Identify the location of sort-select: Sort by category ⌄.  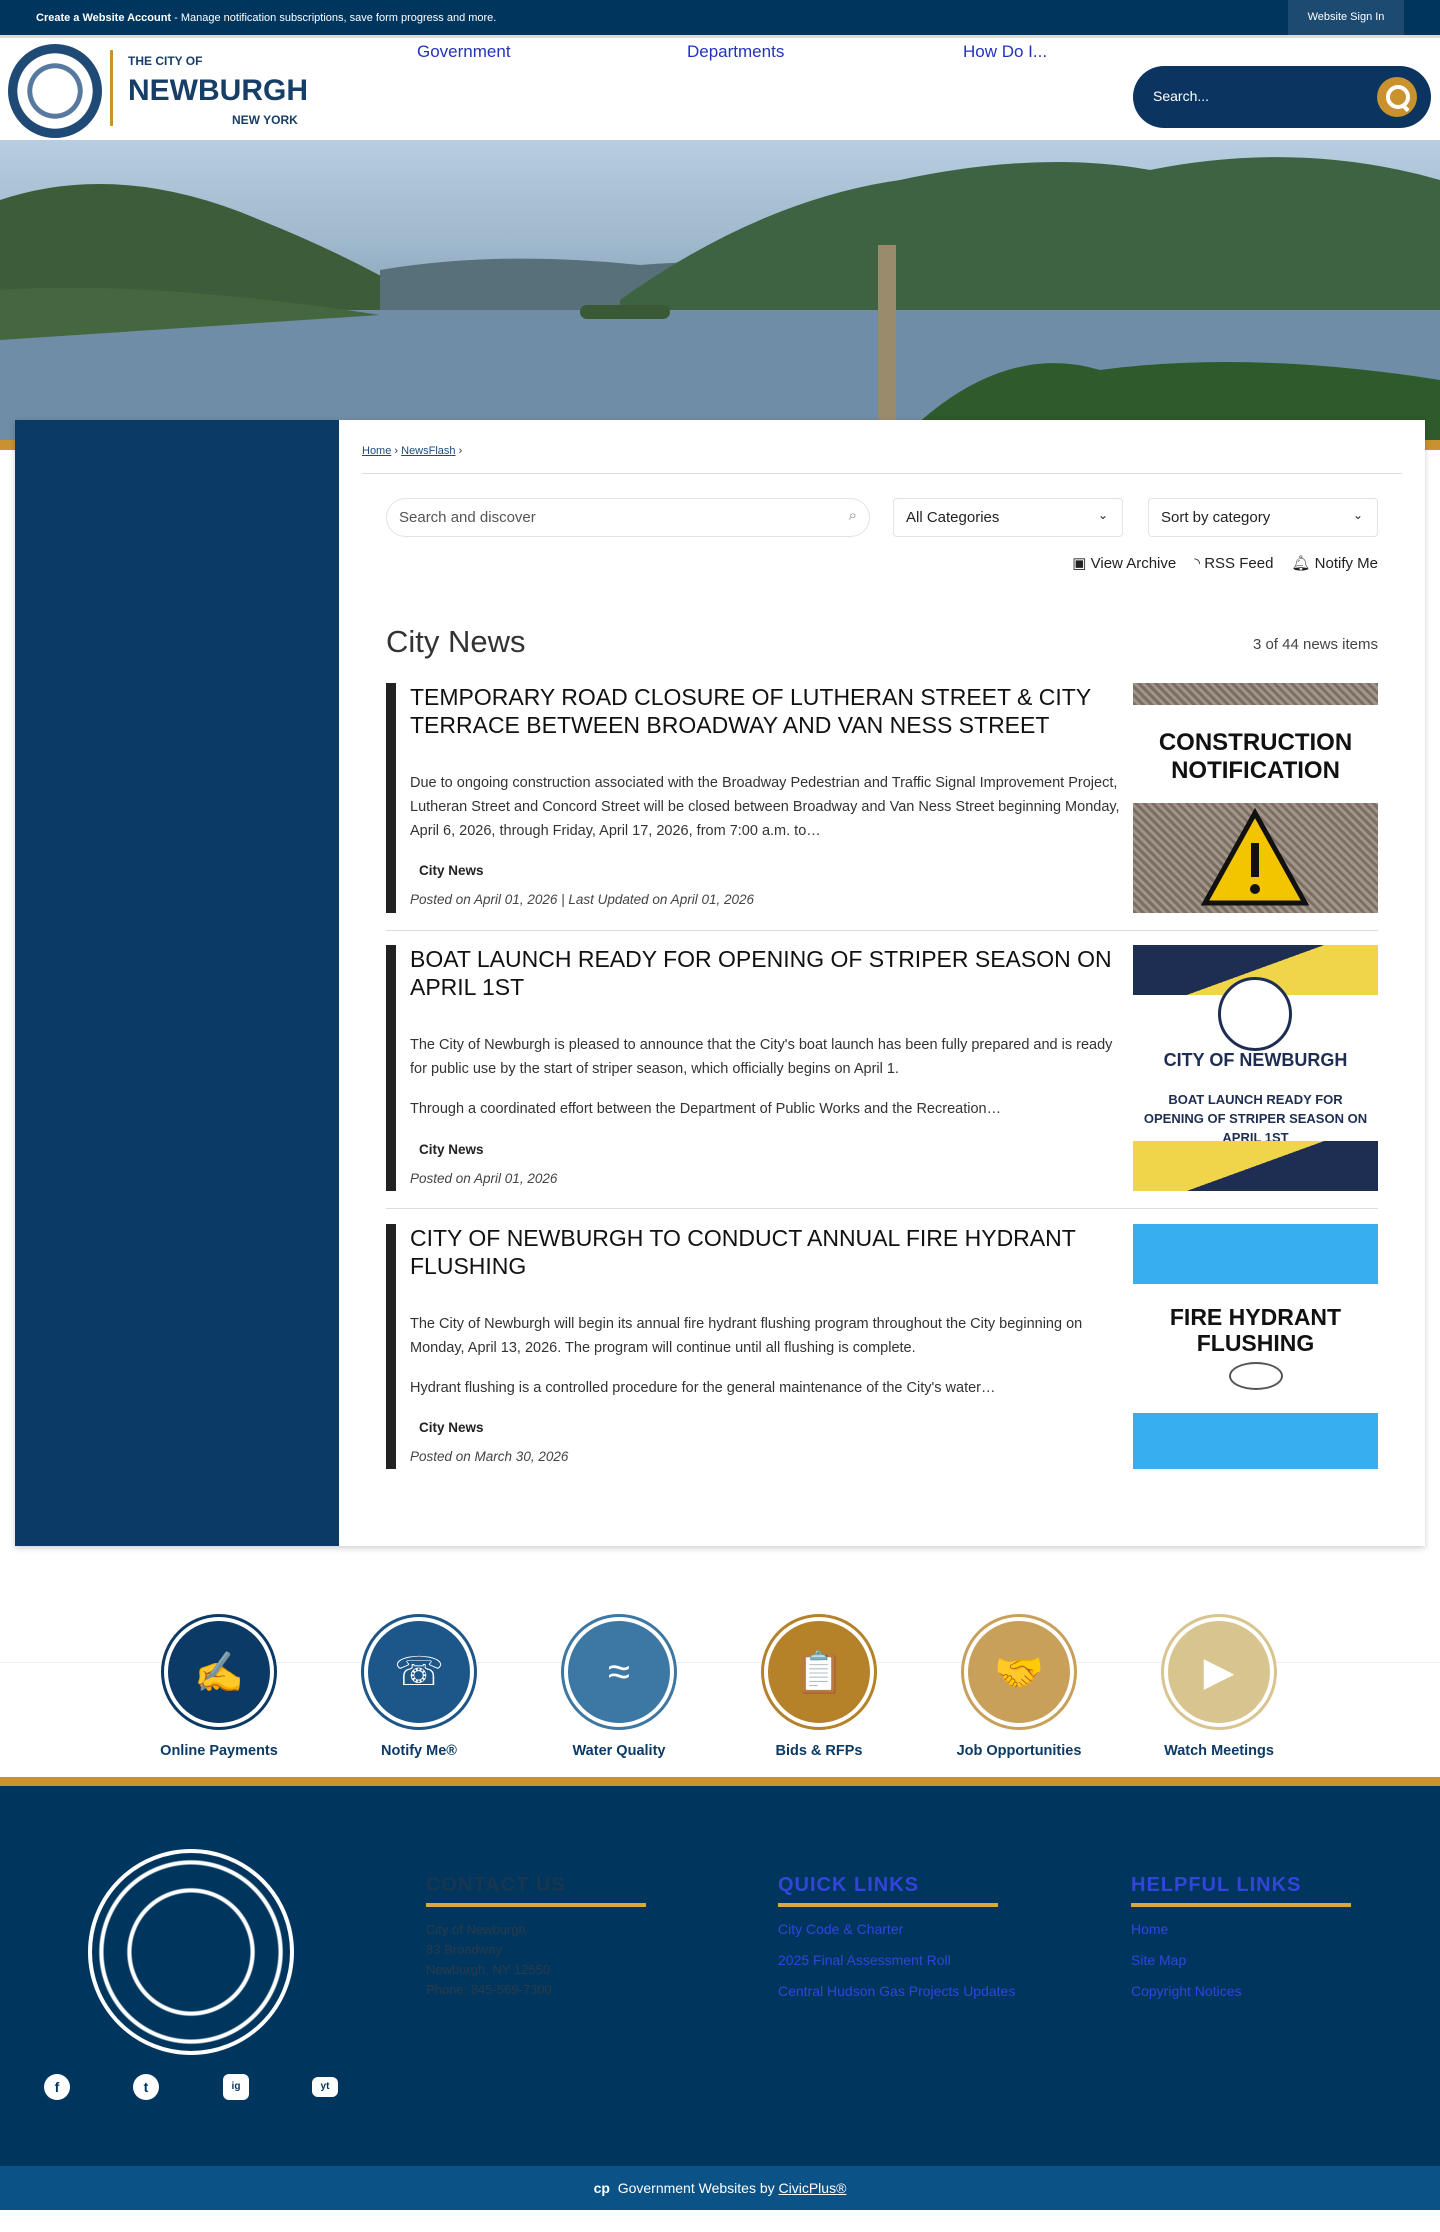
(1263, 517).